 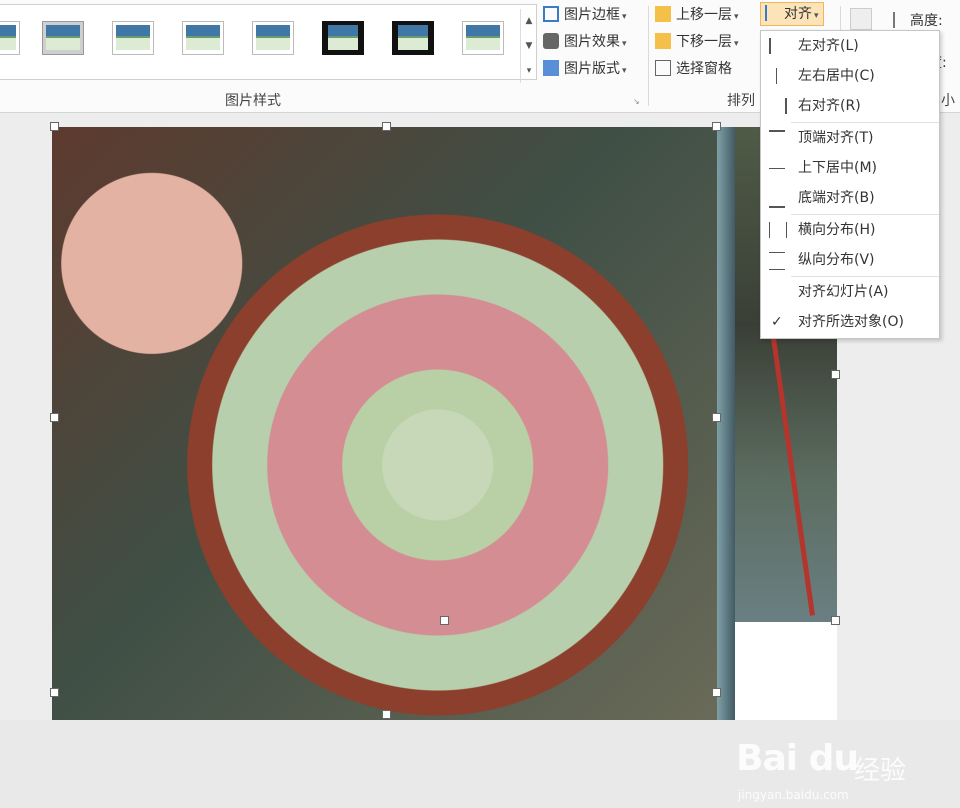 What do you see at coordinates (551, 41) in the screenshot?
I see `picture-effects-icon` at bounding box center [551, 41].